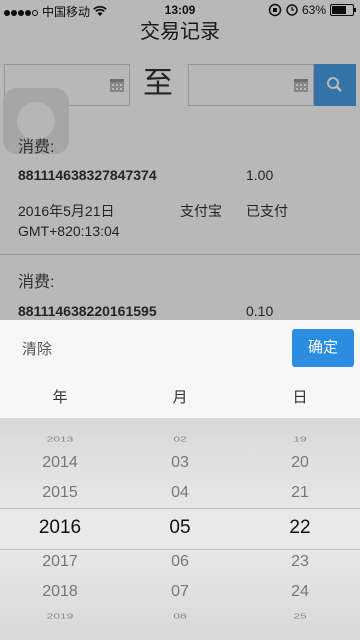 The image size is (360, 640). Describe the element at coordinates (300, 439) in the screenshot. I see `day-option: 19` at that location.